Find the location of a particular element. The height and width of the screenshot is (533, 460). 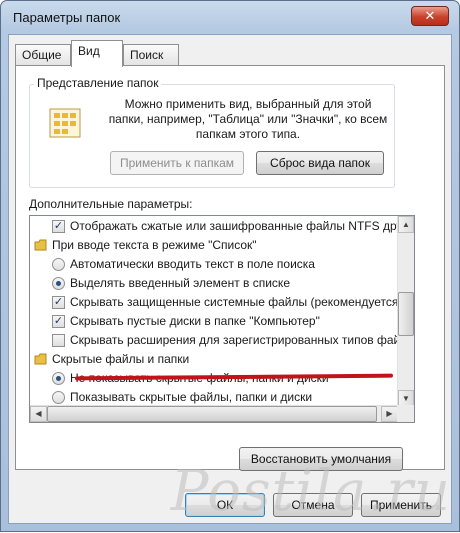

window-title: Параметры папок is located at coordinates (67, 17).